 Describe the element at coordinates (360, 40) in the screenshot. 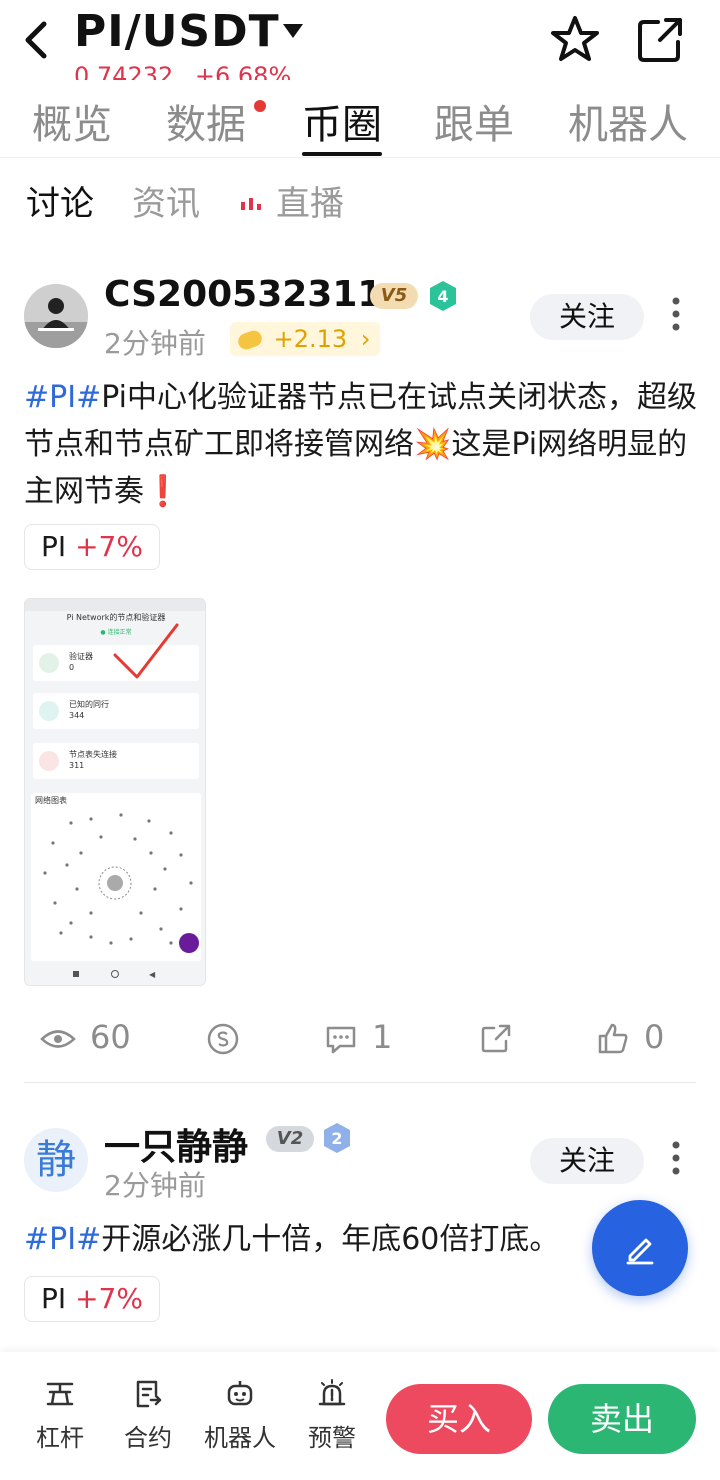

I see `top-bar: PI/USDT 0.74232 +6.68%` at that location.